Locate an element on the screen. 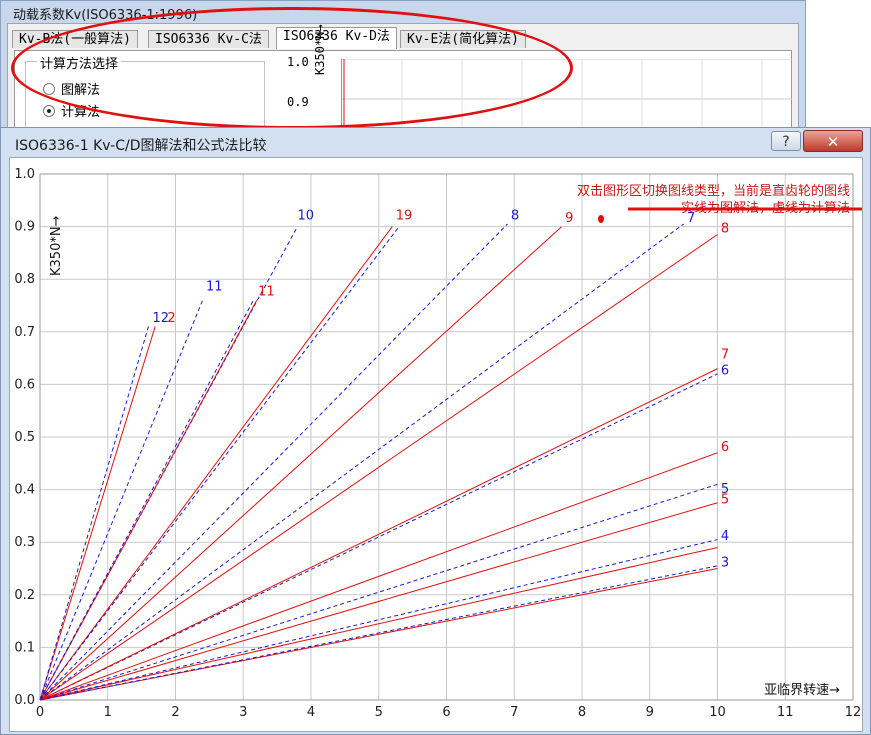  x-tick-label: 4 is located at coordinates (311, 712).